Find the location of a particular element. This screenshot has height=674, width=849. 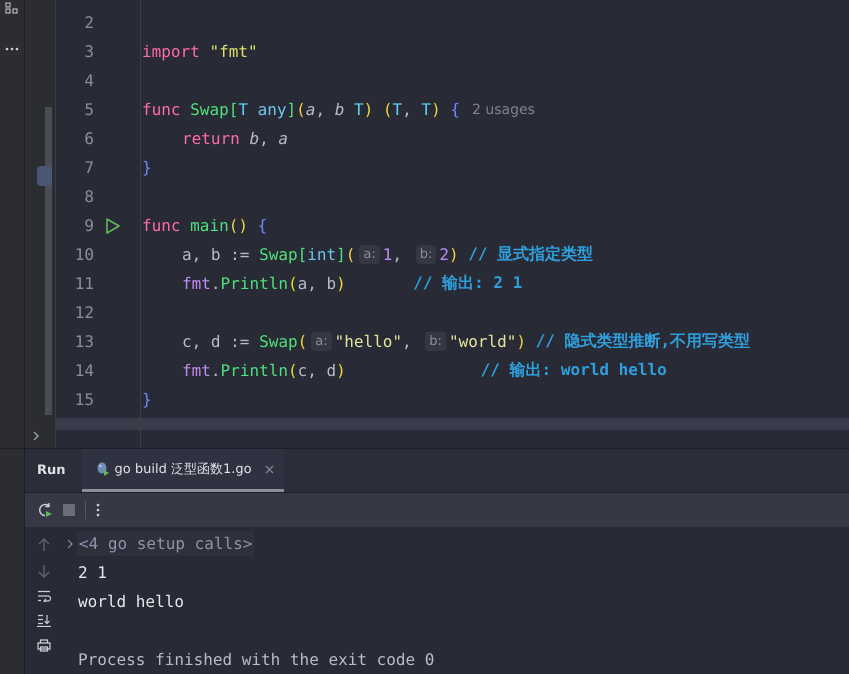

scrollbar is located at coordinates (48, 261).